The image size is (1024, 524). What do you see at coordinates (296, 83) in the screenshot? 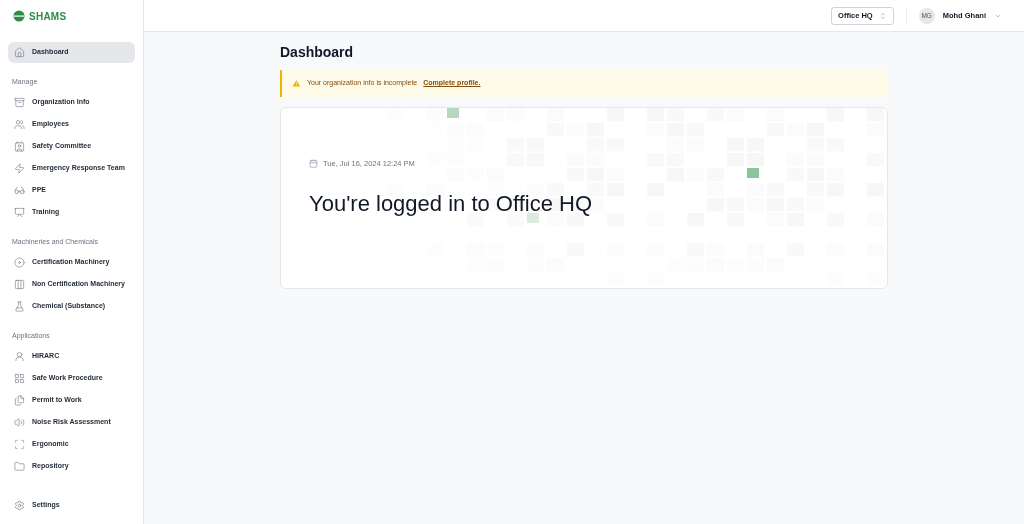
I see `warning-icon` at bounding box center [296, 83].